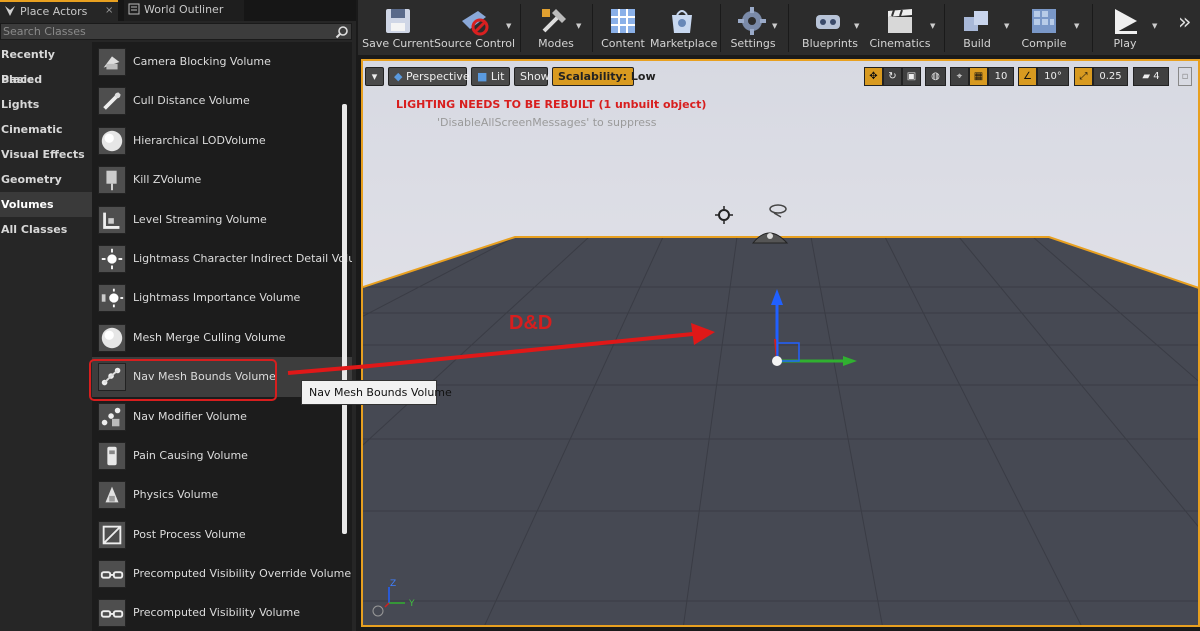 Image resolution: width=1200 pixels, height=631 pixels. What do you see at coordinates (1184, 22) in the screenshot?
I see `toolbar-overflow-icon: »` at bounding box center [1184, 22].